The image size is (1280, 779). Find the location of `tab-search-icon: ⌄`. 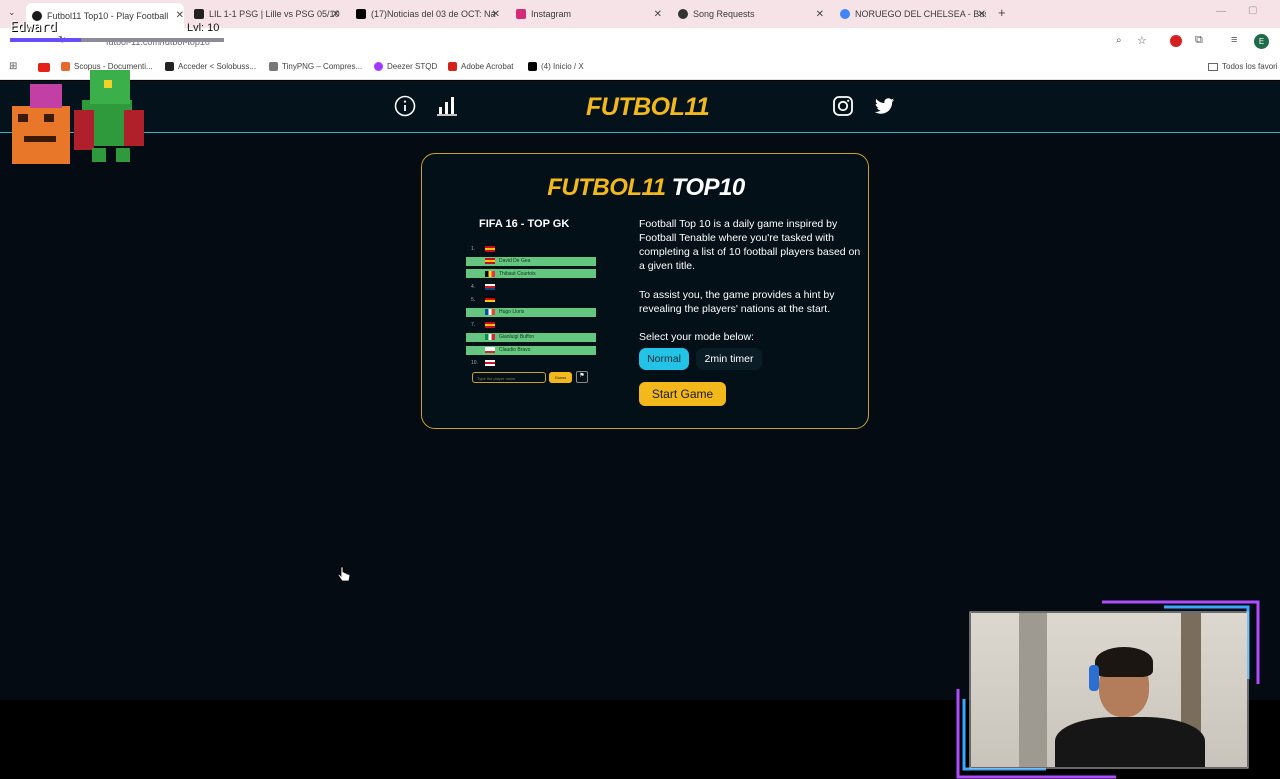

tab-search-icon: ⌄ is located at coordinates (12, 12).